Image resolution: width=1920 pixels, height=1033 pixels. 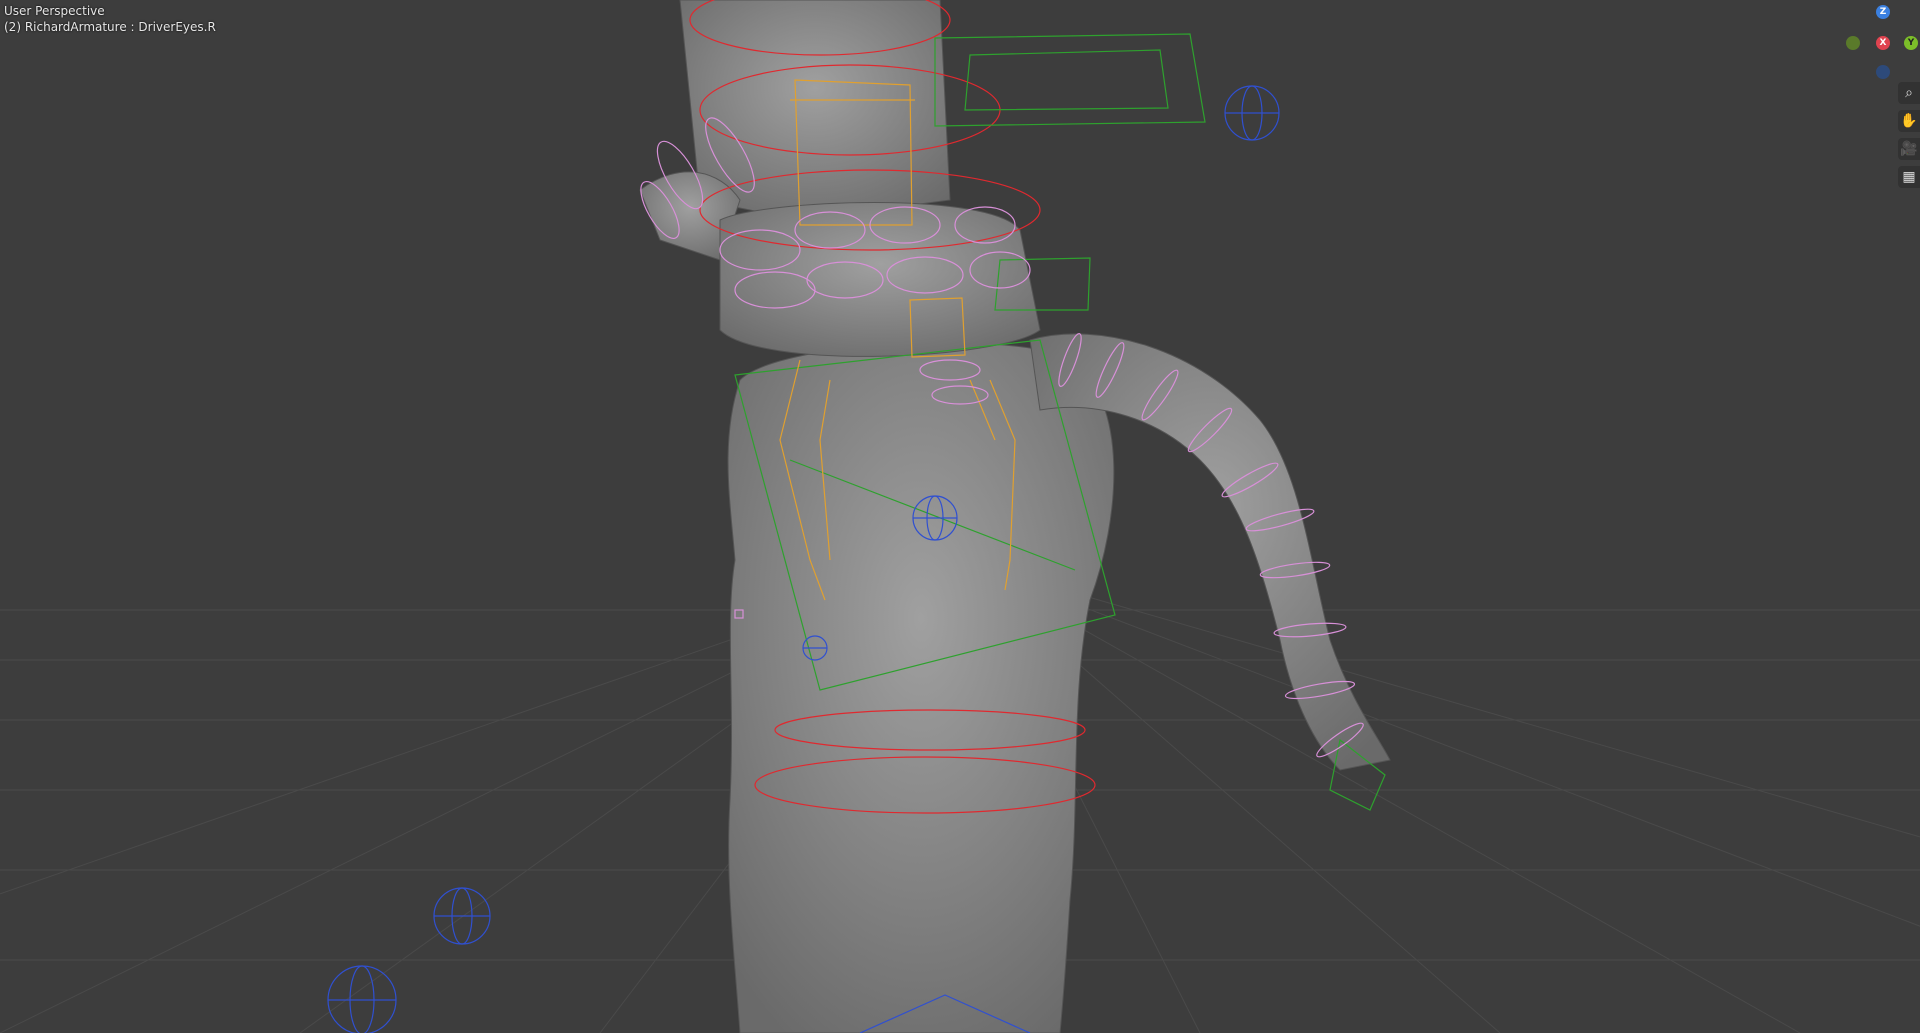 What do you see at coordinates (1883, 12) in the screenshot?
I see `axis-z-button: Z` at bounding box center [1883, 12].